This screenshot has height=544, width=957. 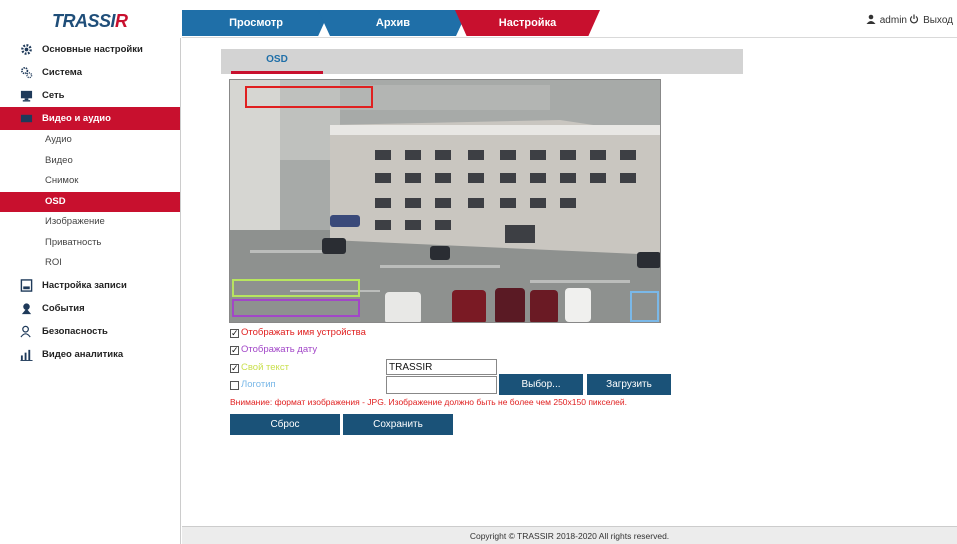 I want to click on tab-osd: OSD, so click(x=277, y=61).